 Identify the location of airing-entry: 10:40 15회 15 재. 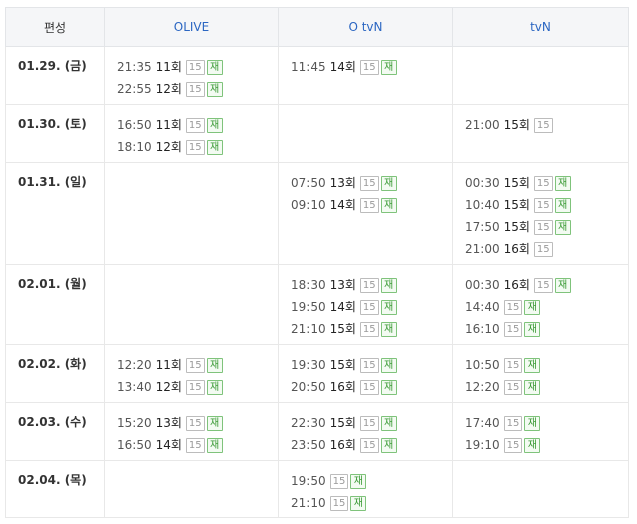
(546, 205).